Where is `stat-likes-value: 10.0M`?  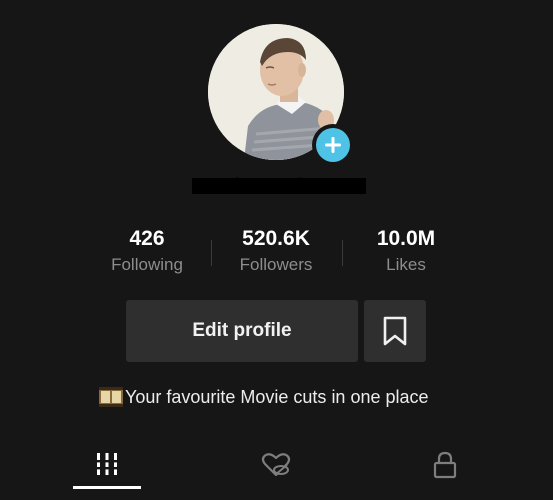
stat-likes-value: 10.0M is located at coordinates (406, 238).